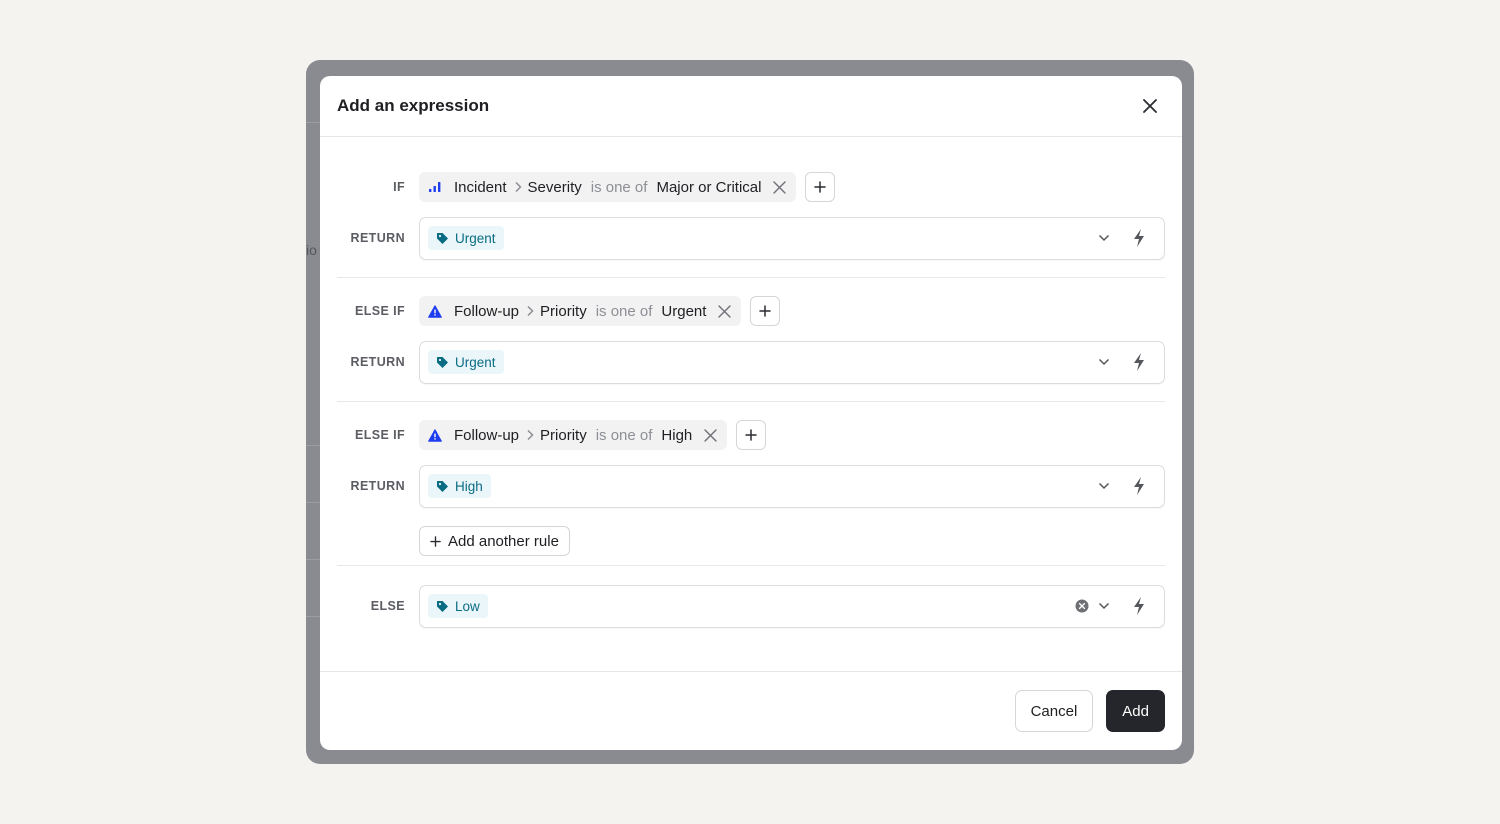  I want to click on condition-value: Major or Critical, so click(709, 187).